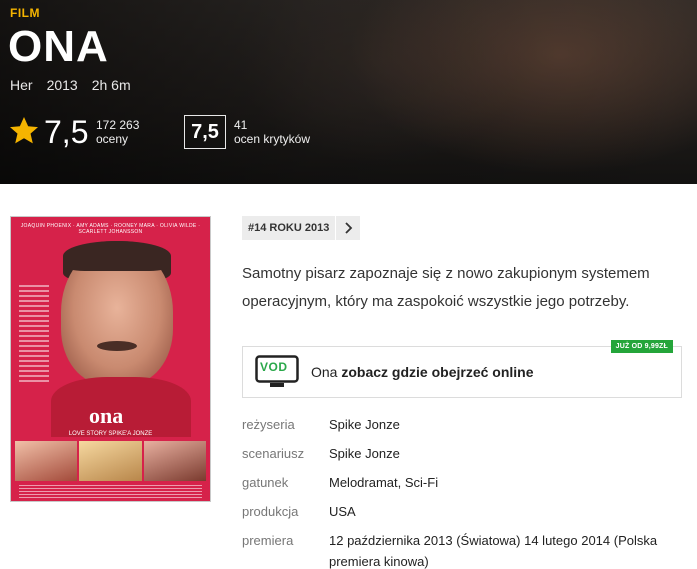  What do you see at coordinates (507, 482) in the screenshot?
I see `genre-links: Melodramat, Sci-Fi` at bounding box center [507, 482].